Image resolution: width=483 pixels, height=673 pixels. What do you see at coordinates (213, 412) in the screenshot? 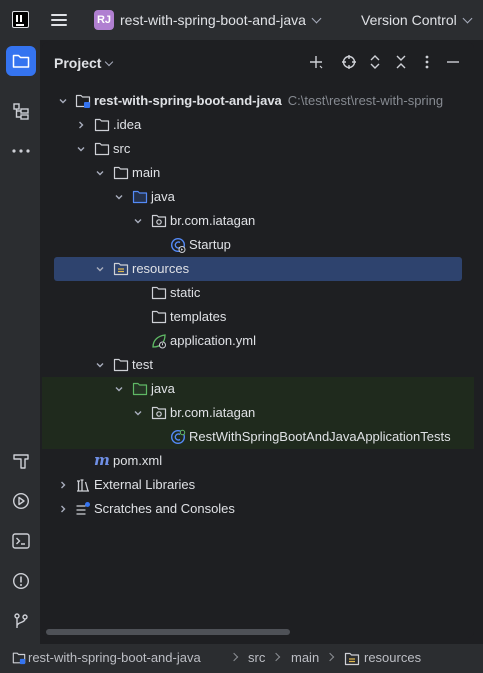
I see `tree-label: br.com.iatagan` at bounding box center [213, 412].